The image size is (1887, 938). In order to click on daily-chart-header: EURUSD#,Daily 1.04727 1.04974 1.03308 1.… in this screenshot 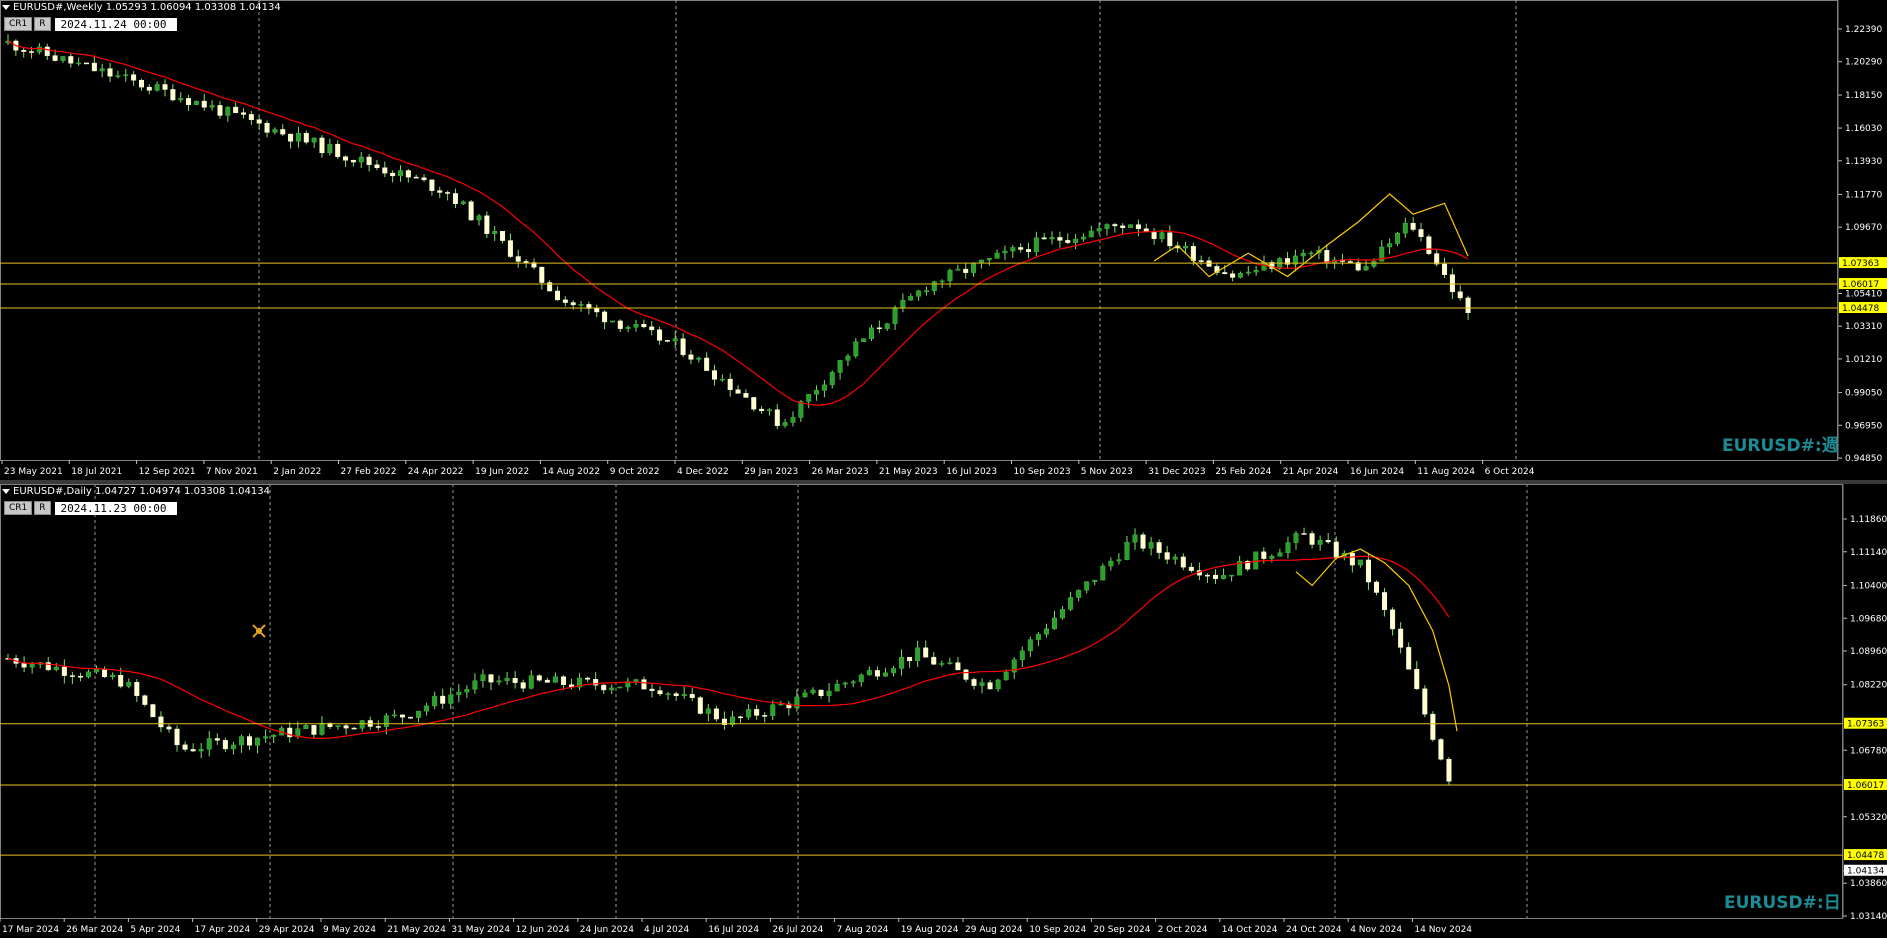, I will do `click(136, 491)`.